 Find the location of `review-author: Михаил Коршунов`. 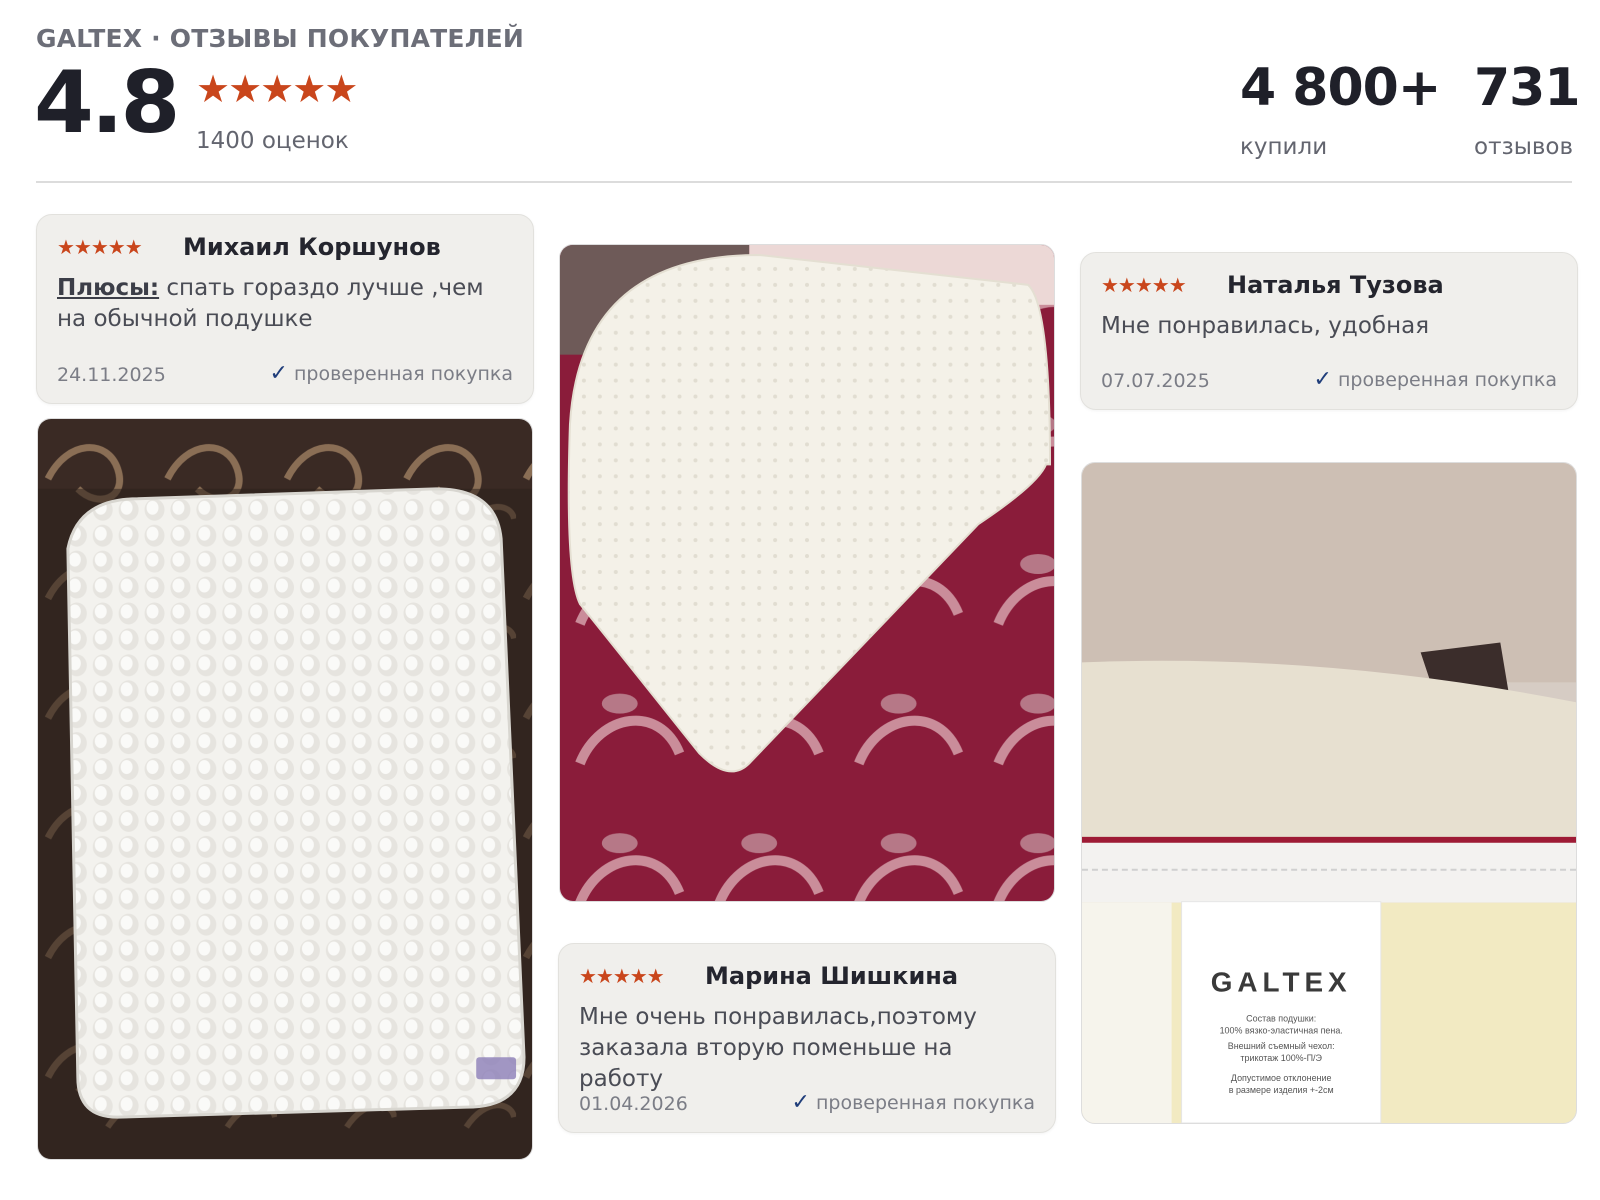

review-author: Михаил Коршунов is located at coordinates (312, 247).